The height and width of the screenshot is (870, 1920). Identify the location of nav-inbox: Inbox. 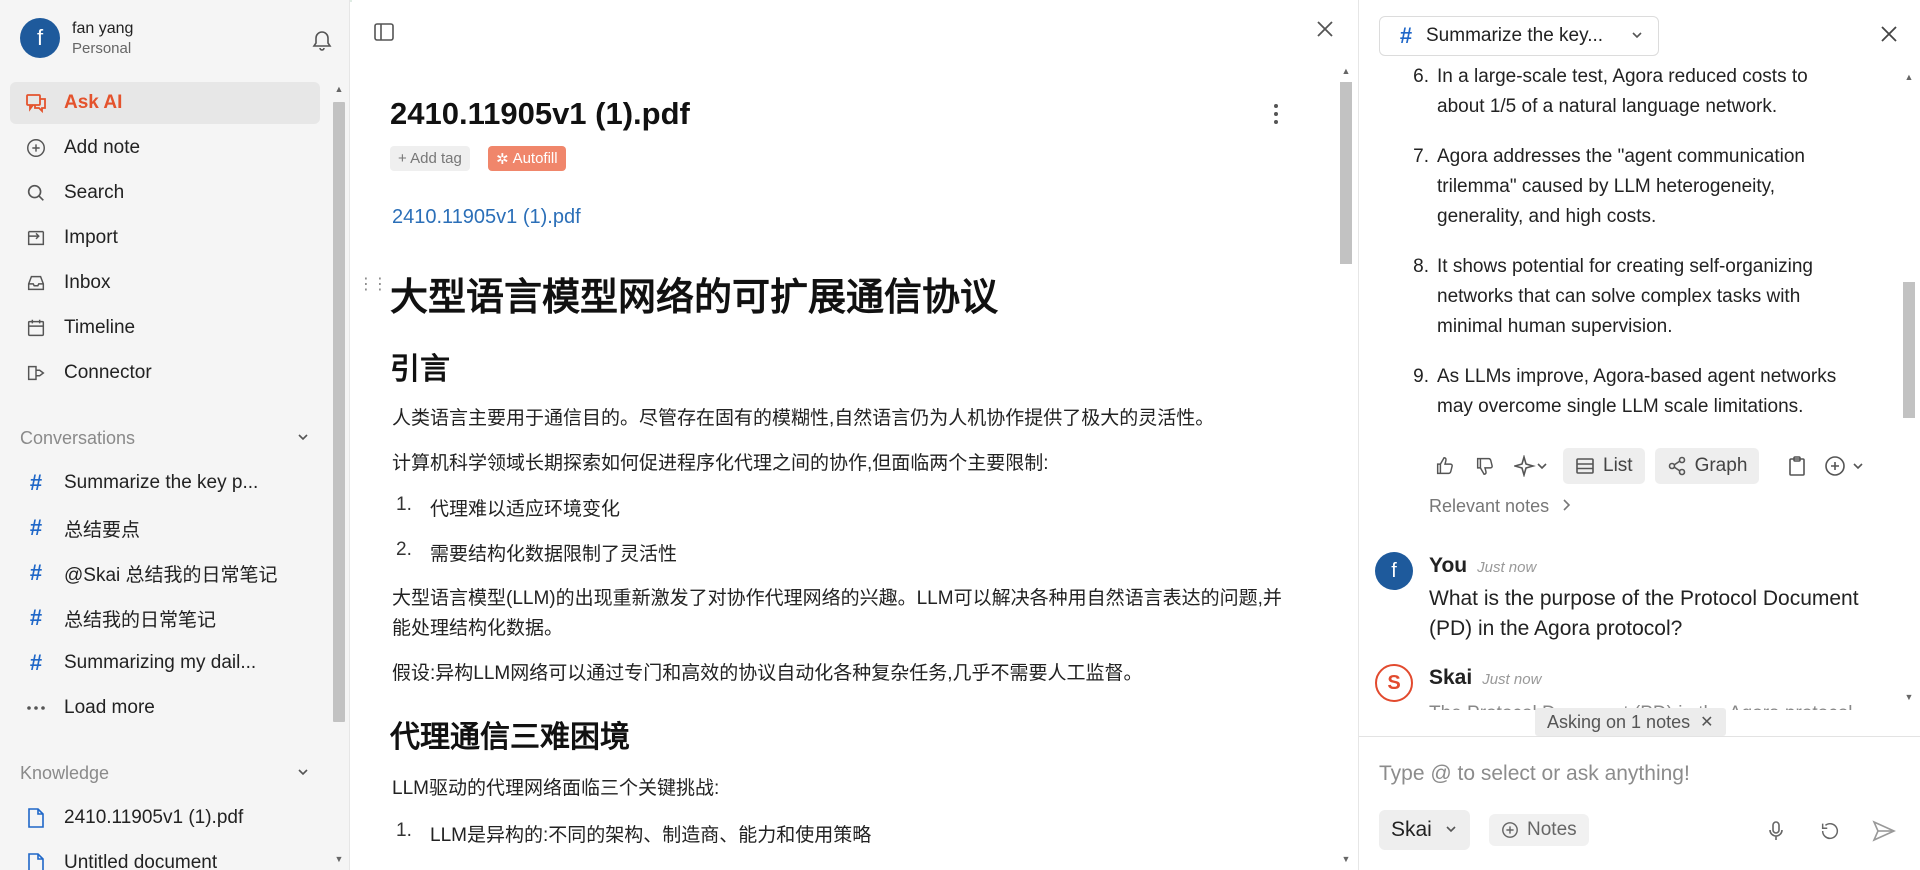
(165, 283).